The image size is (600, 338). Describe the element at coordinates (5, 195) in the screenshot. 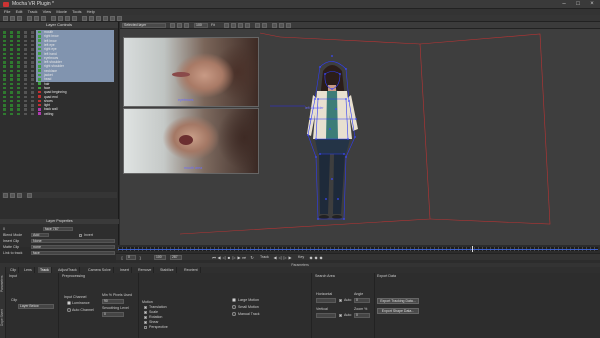

I see `add-layer-icon` at that location.